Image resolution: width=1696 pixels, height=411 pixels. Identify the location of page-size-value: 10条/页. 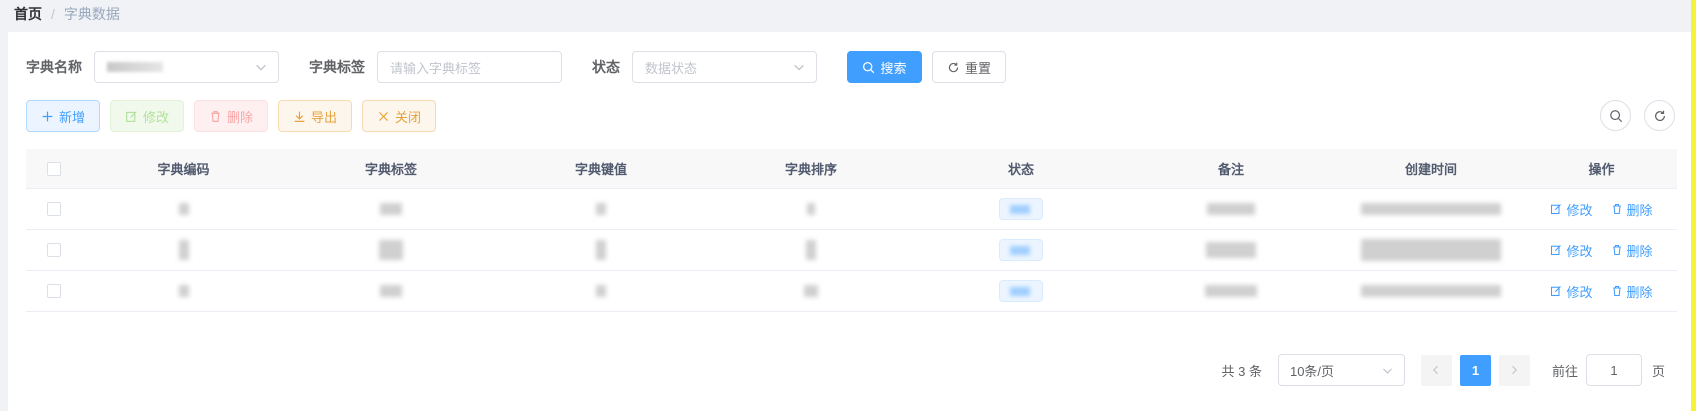
(1312, 371).